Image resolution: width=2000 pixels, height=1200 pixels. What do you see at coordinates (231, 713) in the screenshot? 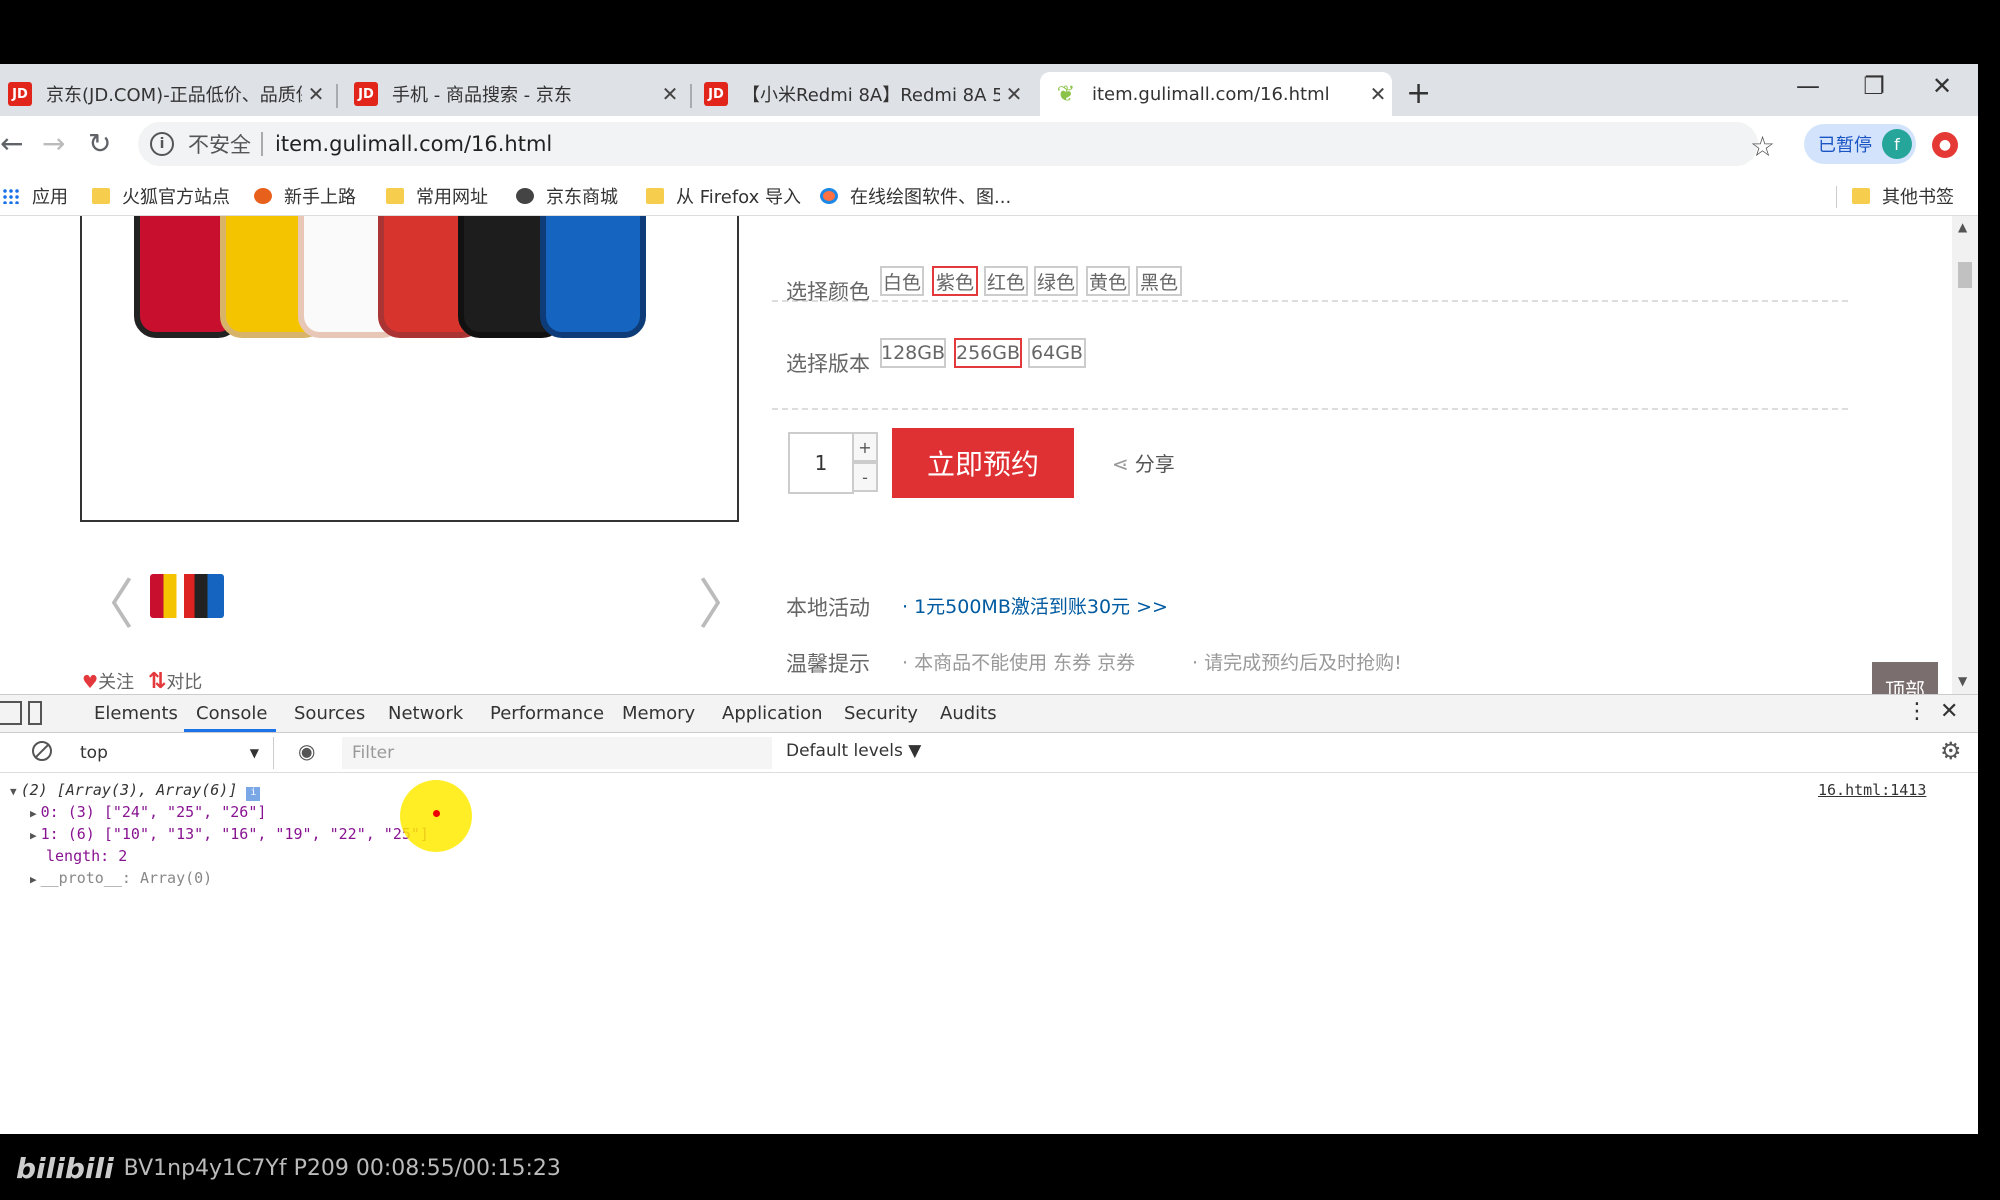
I see `tab-console: Console` at bounding box center [231, 713].